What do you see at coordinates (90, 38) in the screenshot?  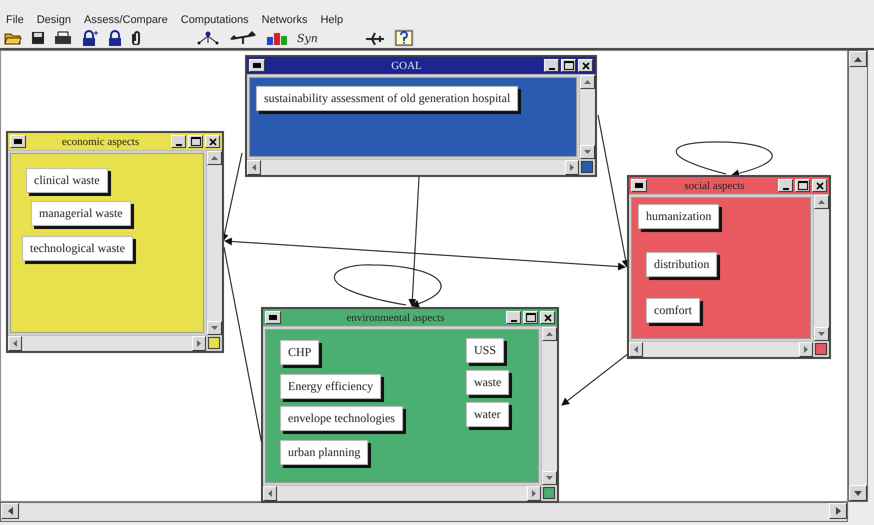 I see `lock-plus-icon` at bounding box center [90, 38].